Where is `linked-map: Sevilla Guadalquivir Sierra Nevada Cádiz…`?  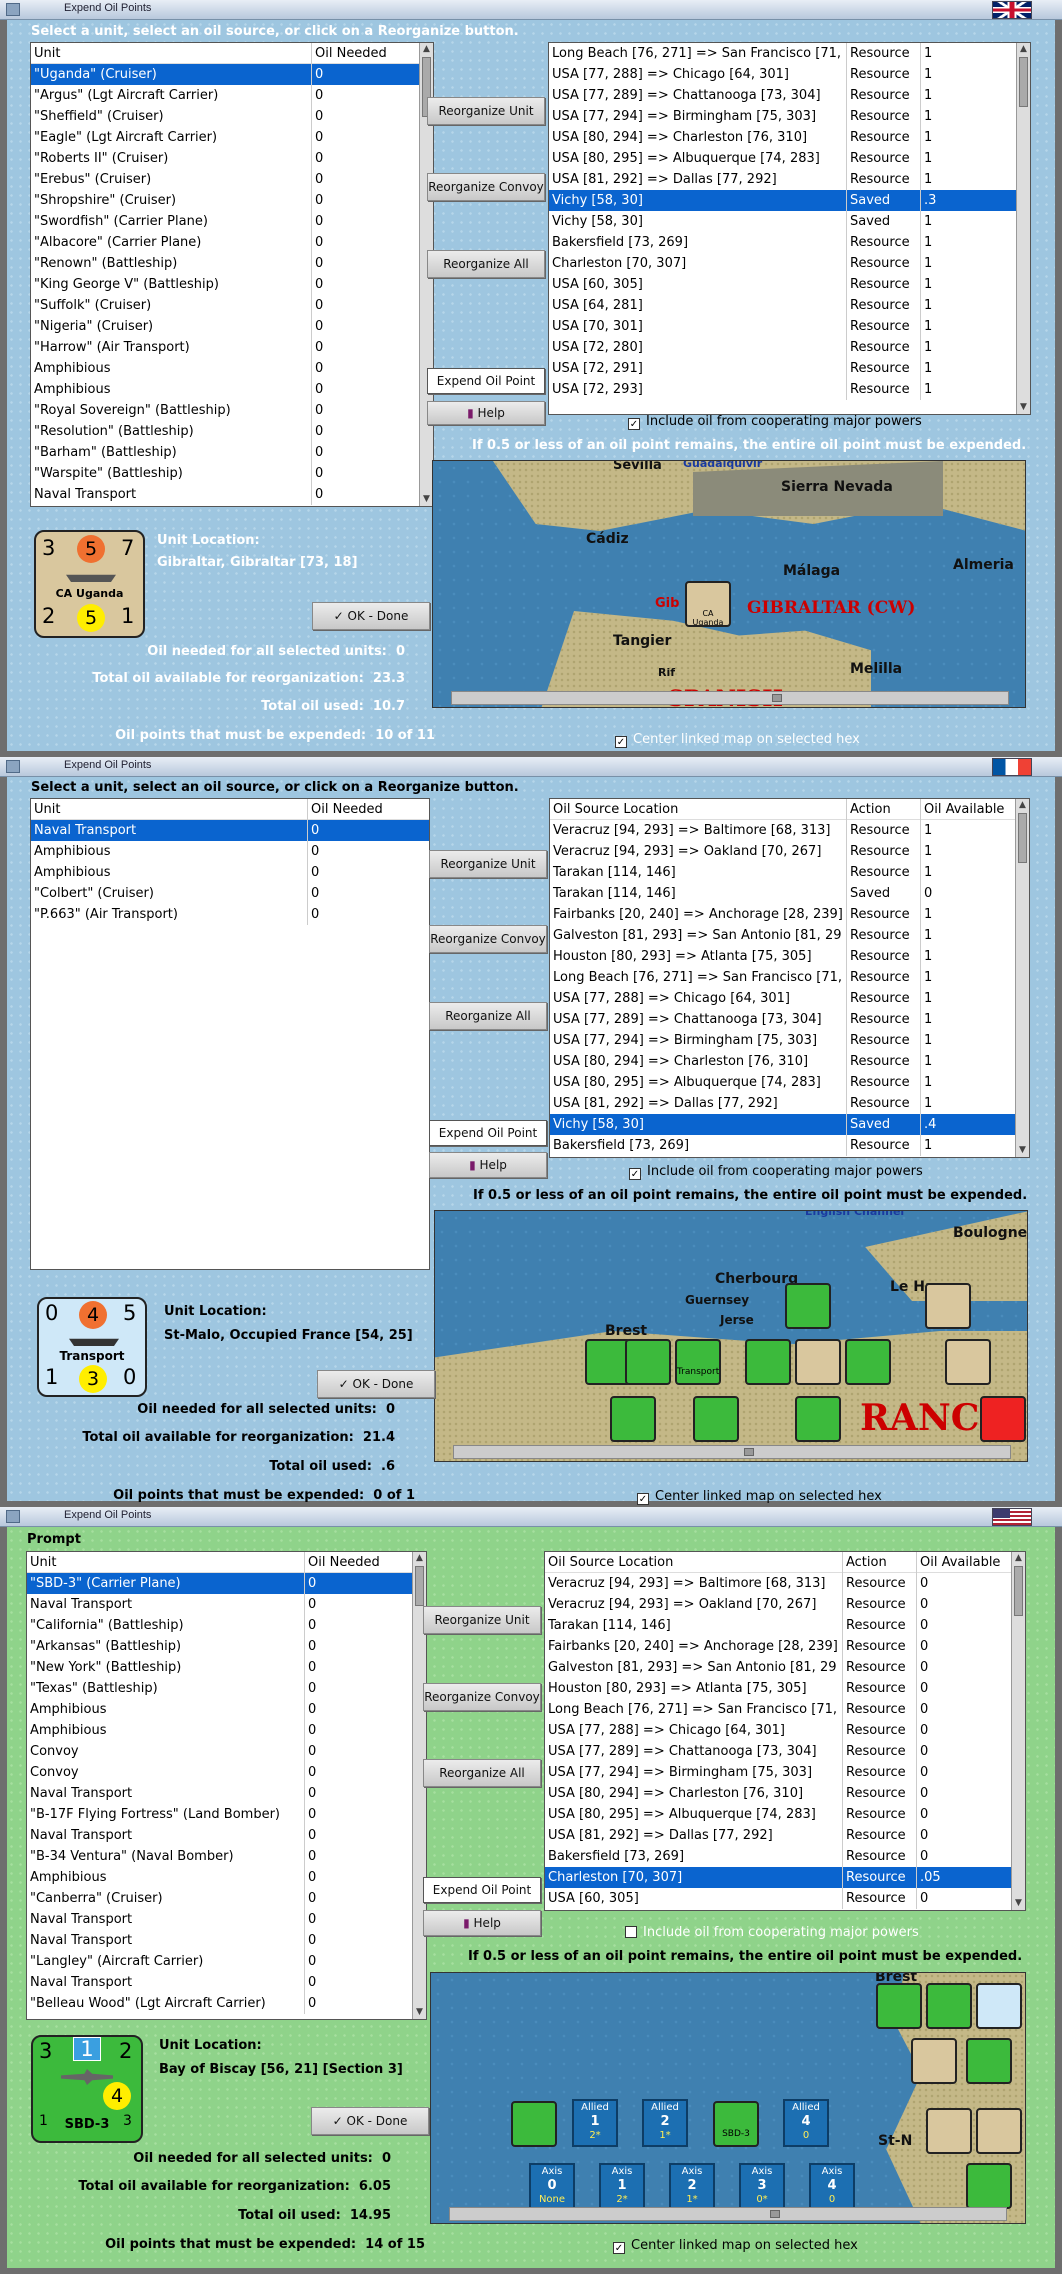 linked-map: Sevilla Guadalquivir Sierra Nevada Cádiz… is located at coordinates (729, 584).